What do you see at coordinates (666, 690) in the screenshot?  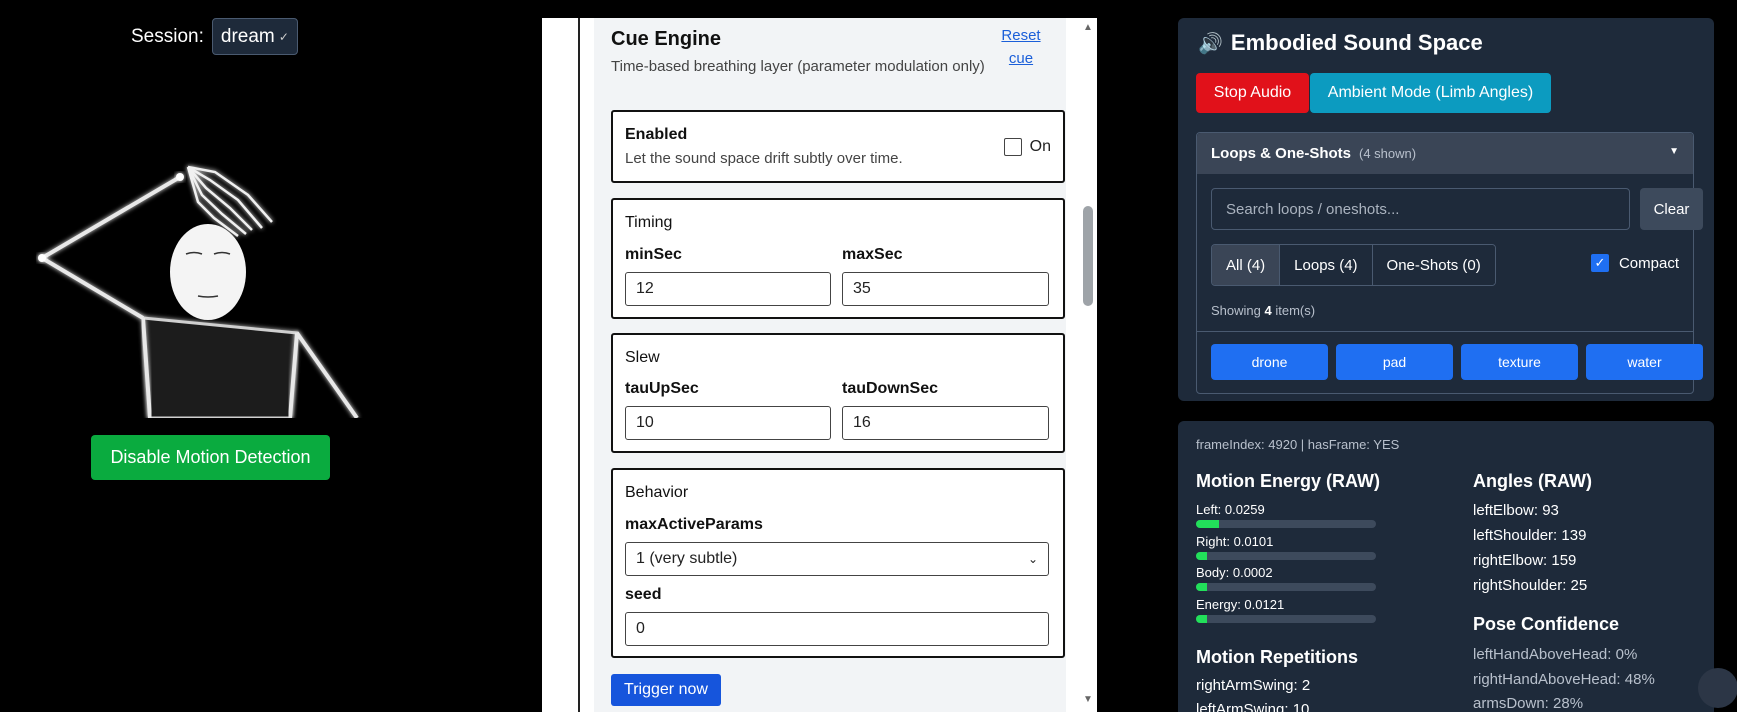 I see `trigger-now-button: Trigger now` at bounding box center [666, 690].